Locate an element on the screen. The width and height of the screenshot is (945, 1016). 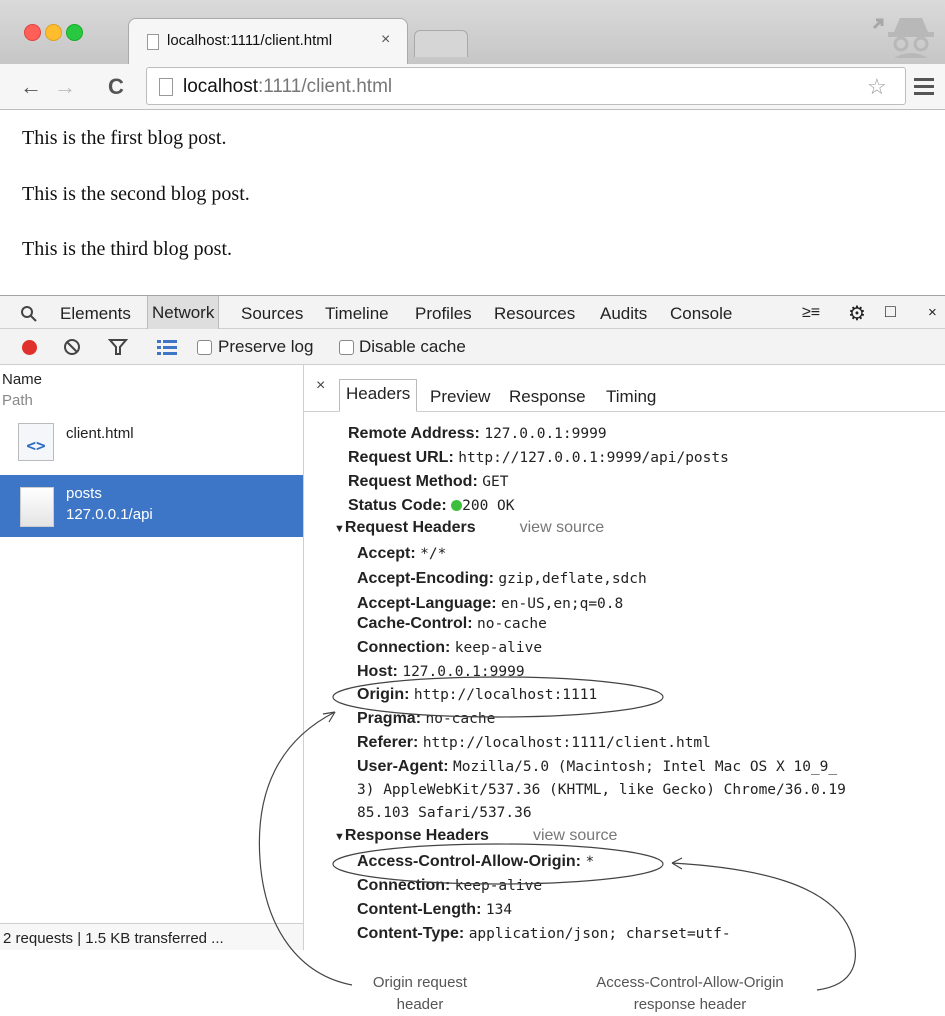
url-text: localhost:1111/client.html is located at coordinates (287, 87).